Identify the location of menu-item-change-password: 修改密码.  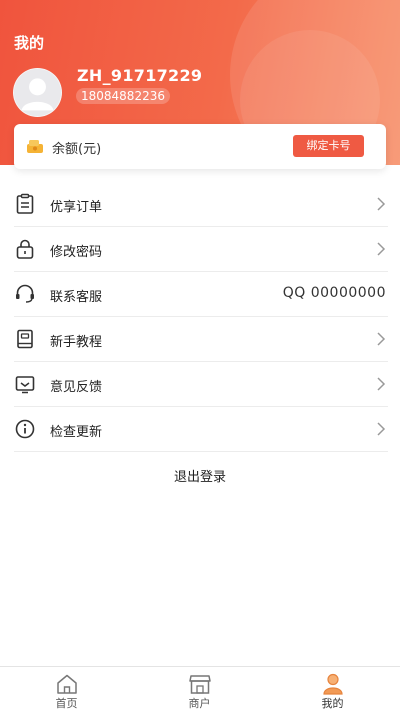
(201, 249).